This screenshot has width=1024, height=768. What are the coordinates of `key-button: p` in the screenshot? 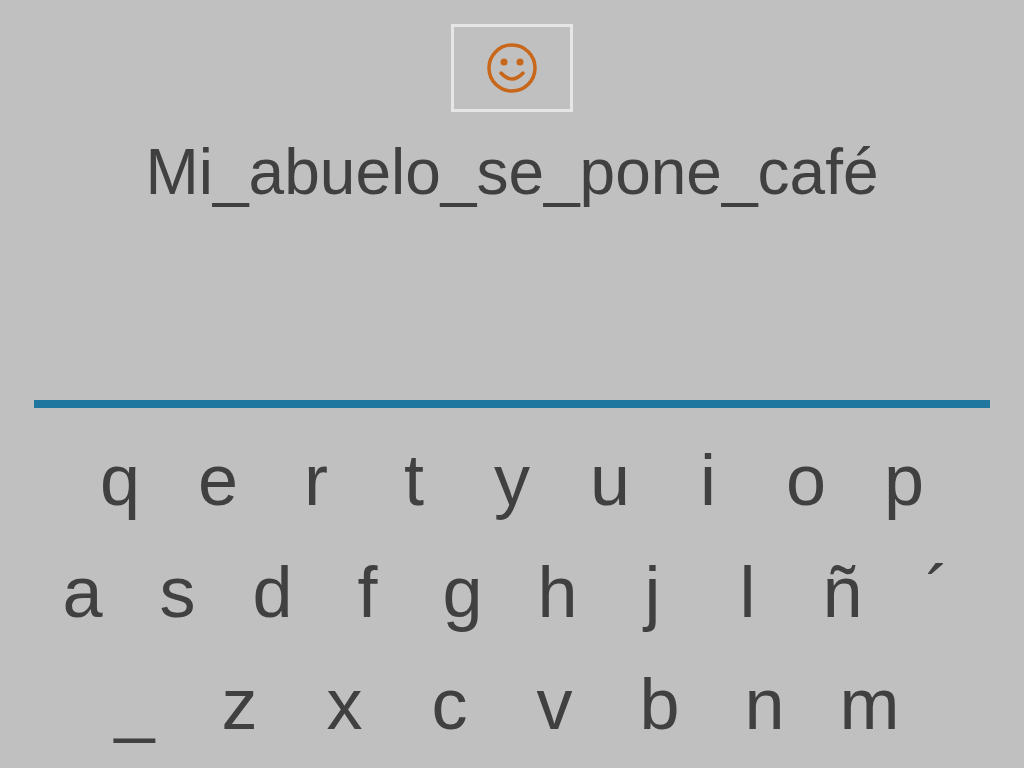 It's located at (904, 480).